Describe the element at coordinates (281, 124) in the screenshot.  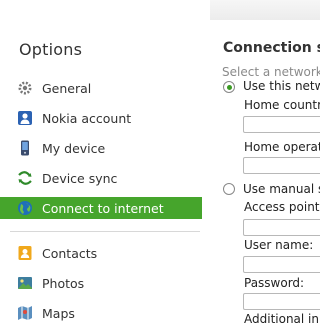
I see `home-country-field` at that location.